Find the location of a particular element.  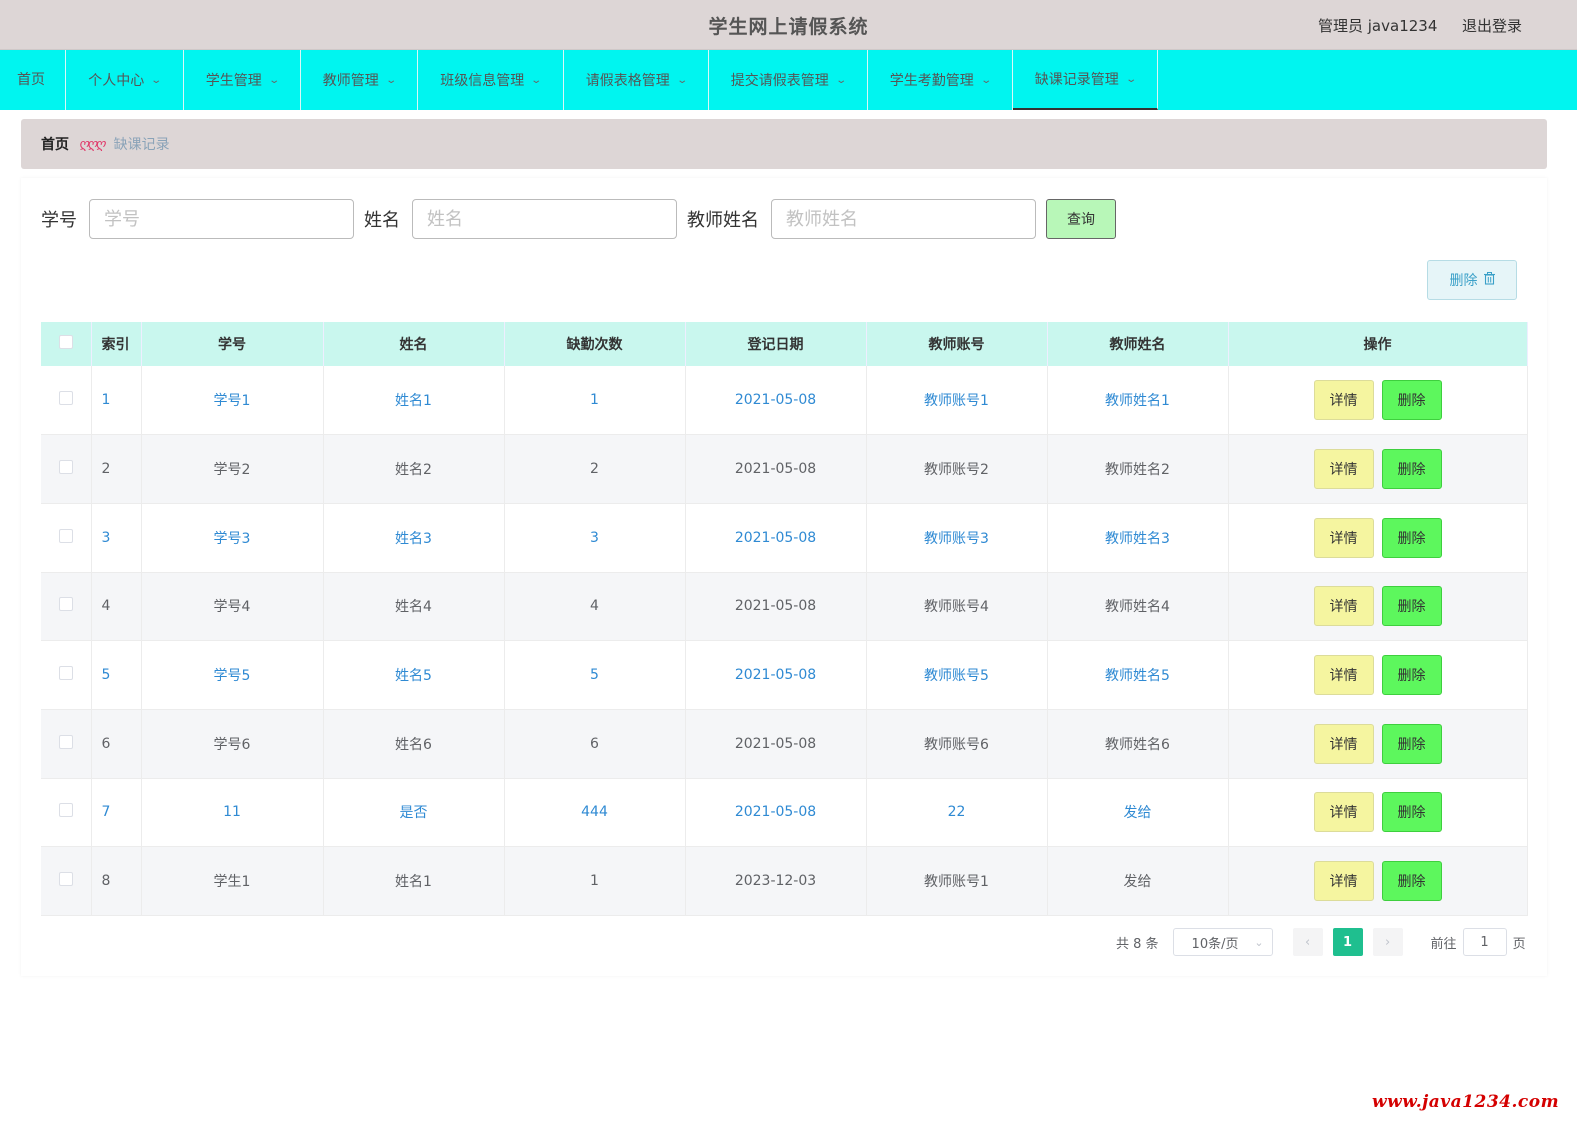

column-header: 教师姓名 is located at coordinates (1138, 344).